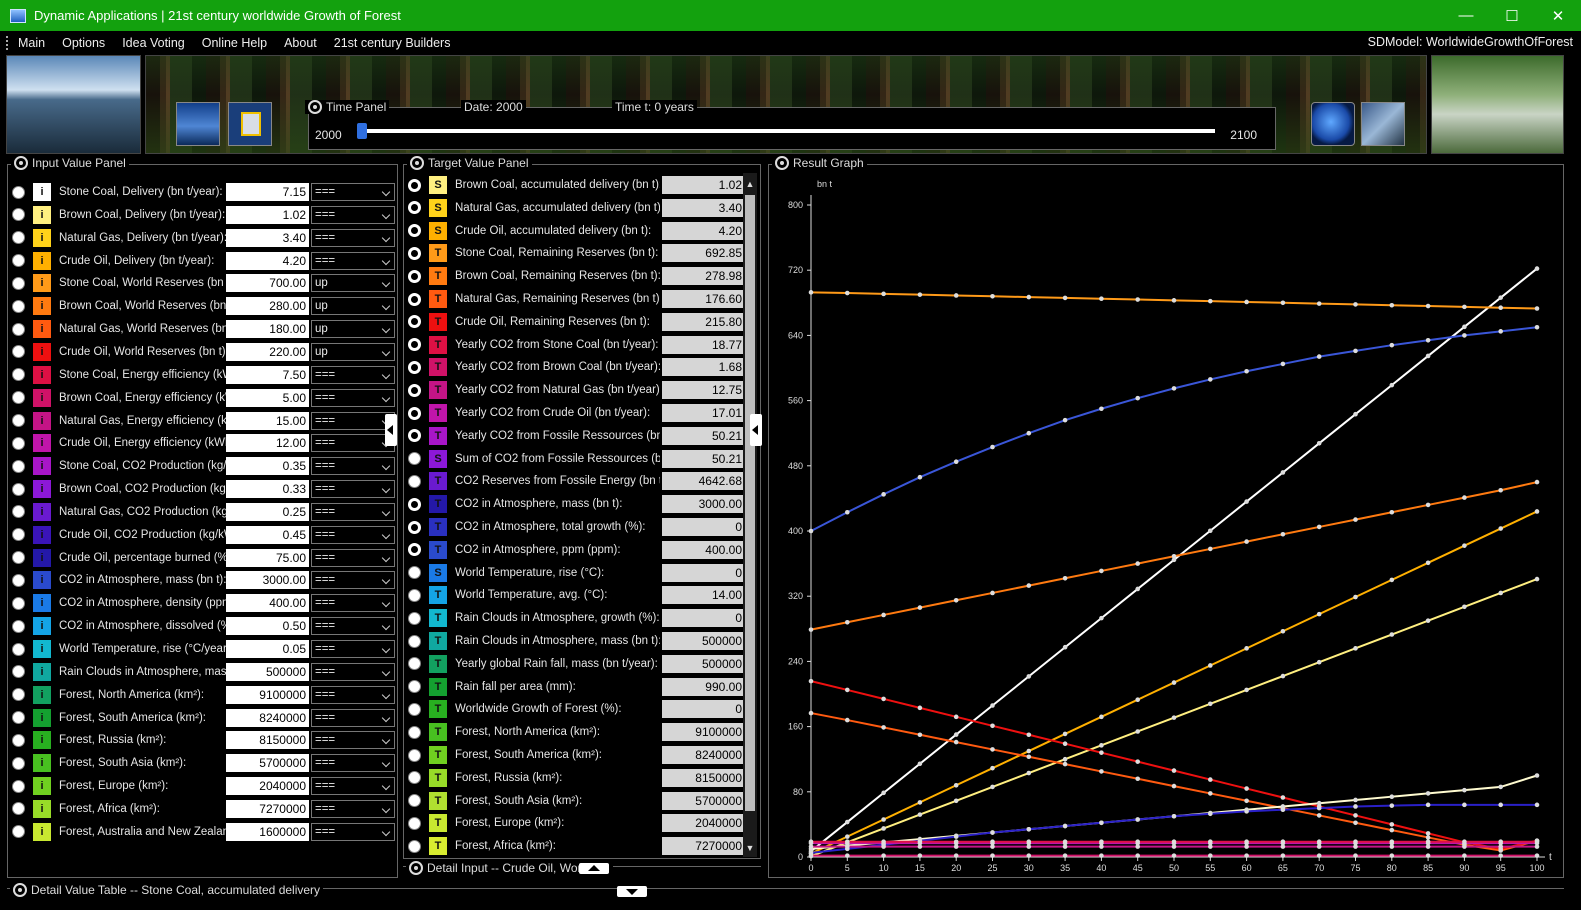 This screenshot has height=910, width=1581. I want to click on input-value-field: 8240000, so click(267, 717).